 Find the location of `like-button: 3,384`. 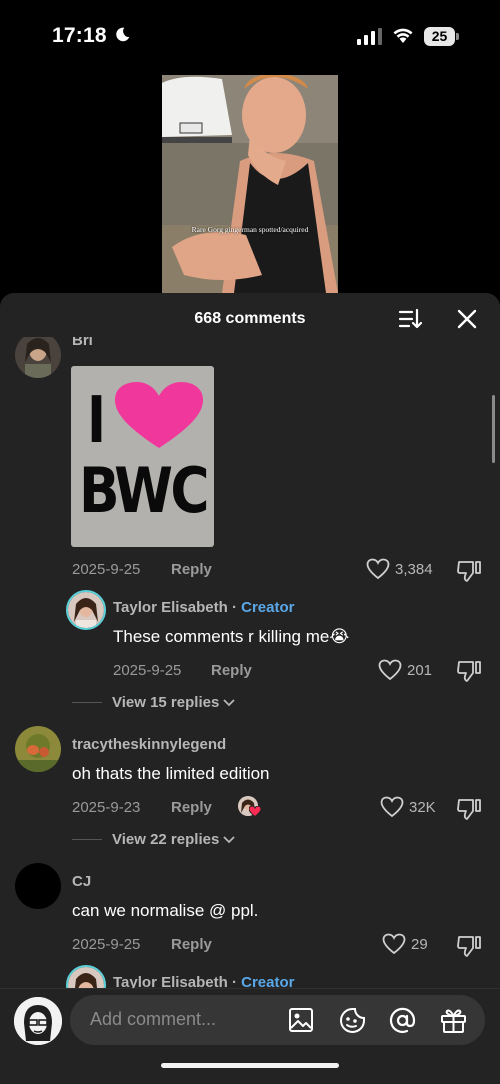

like-button: 3,384 is located at coordinates (399, 569).